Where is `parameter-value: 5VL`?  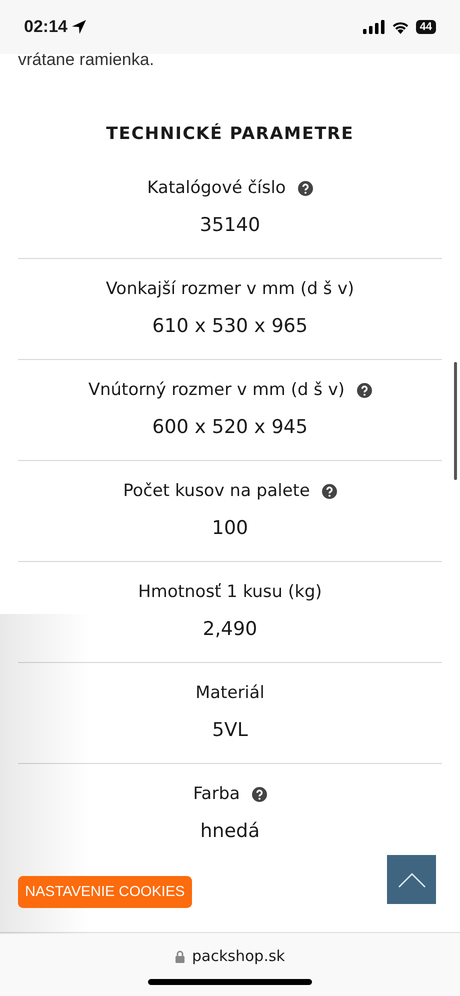 parameter-value: 5VL is located at coordinates (230, 730).